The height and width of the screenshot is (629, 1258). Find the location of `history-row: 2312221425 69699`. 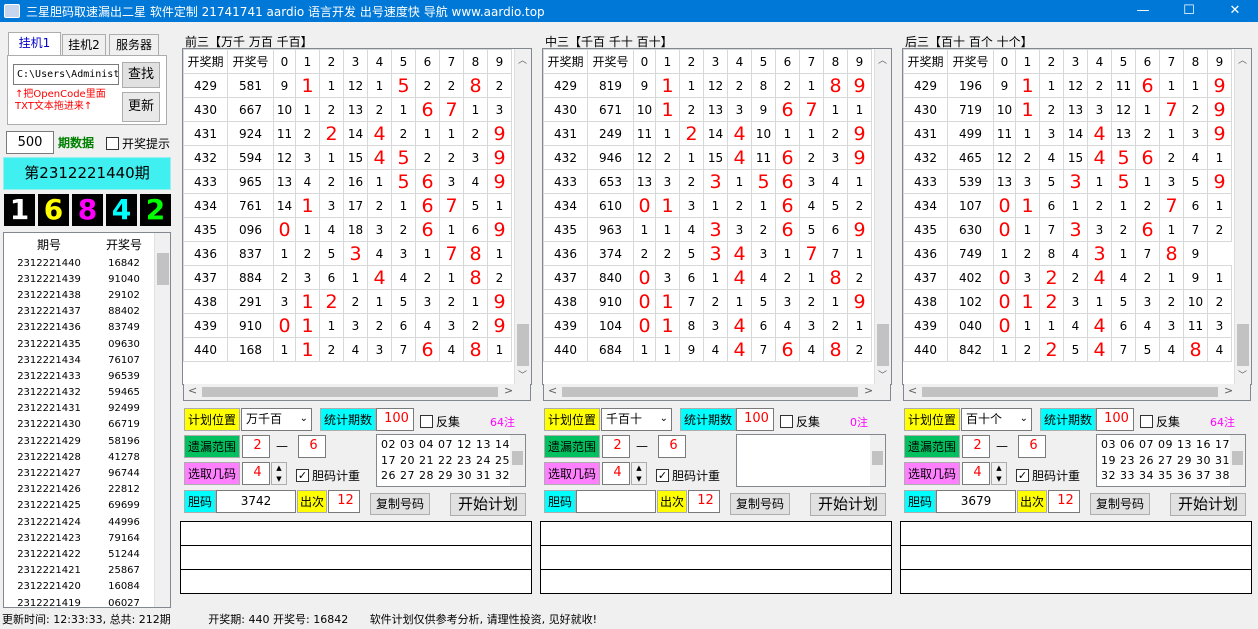

history-row: 2312221425 69699 is located at coordinates (79, 506).